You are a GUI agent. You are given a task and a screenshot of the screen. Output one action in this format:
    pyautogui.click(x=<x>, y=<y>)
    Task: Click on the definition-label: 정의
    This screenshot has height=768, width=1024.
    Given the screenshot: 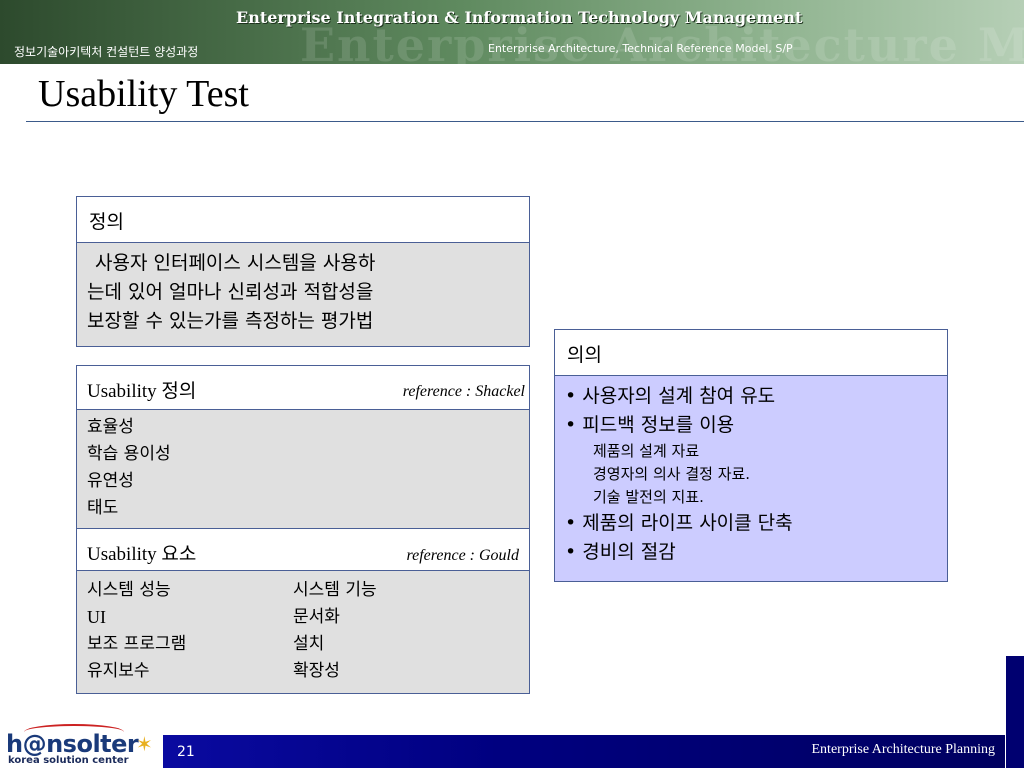 What is the action you would take?
    pyautogui.click(x=106, y=222)
    